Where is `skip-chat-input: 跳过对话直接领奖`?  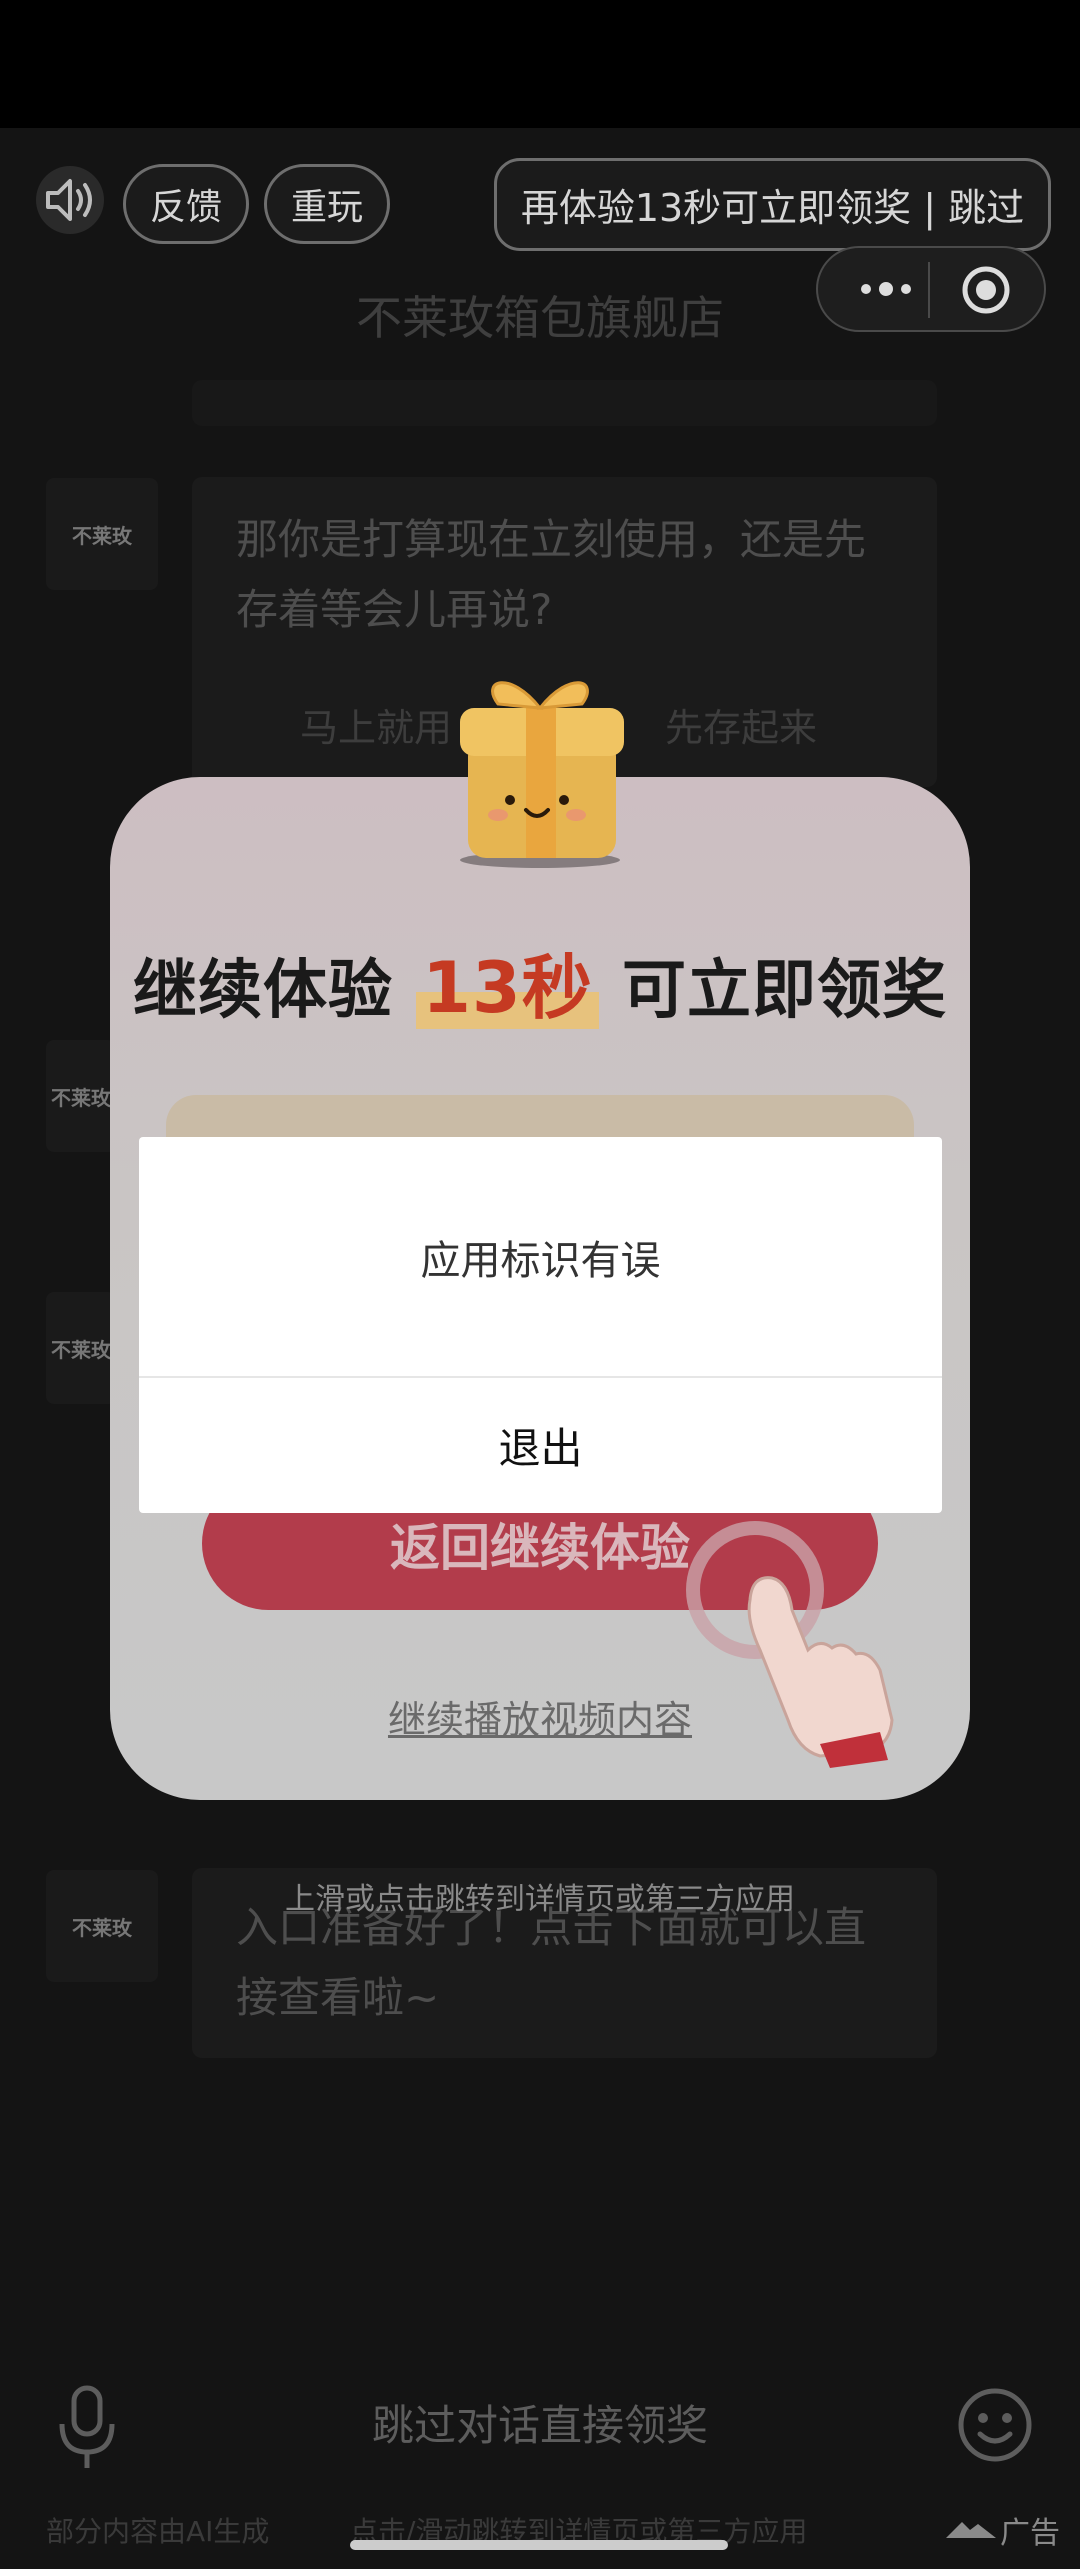 skip-chat-input: 跳过对话直接领奖 is located at coordinates (540, 2422).